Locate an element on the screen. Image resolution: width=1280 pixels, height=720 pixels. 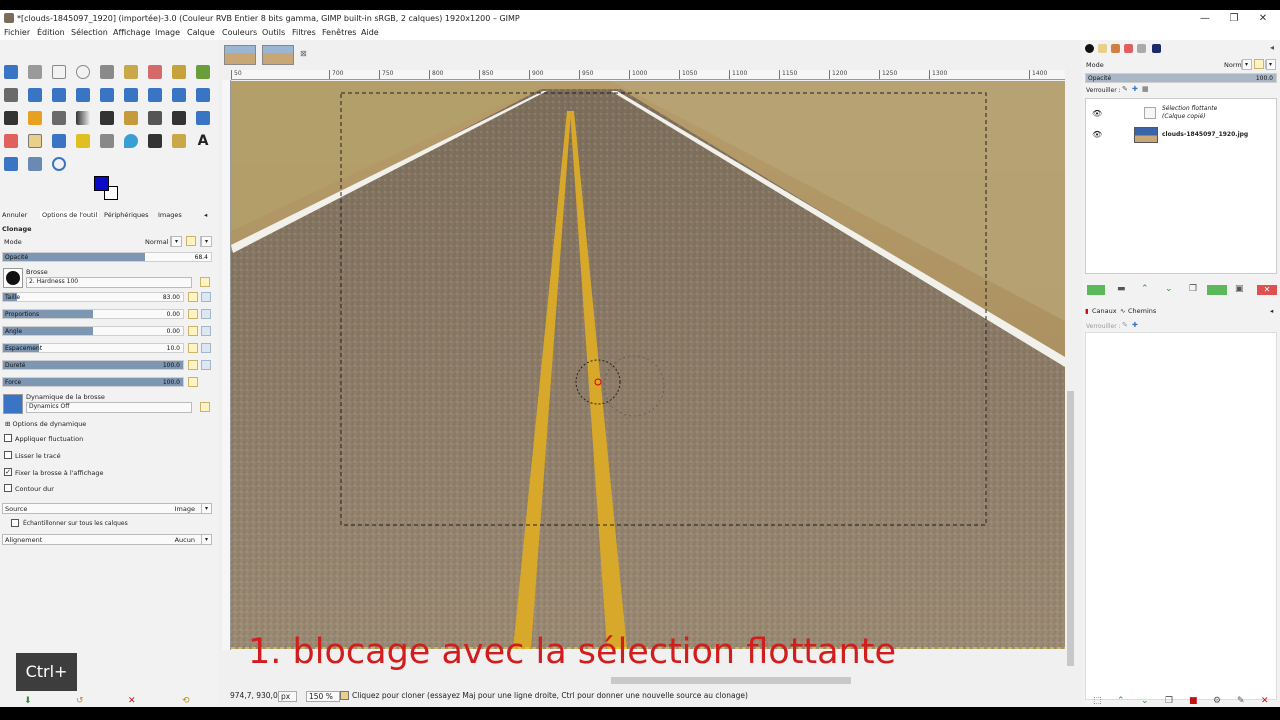
menu-outils: Outils is located at coordinates (273, 32).